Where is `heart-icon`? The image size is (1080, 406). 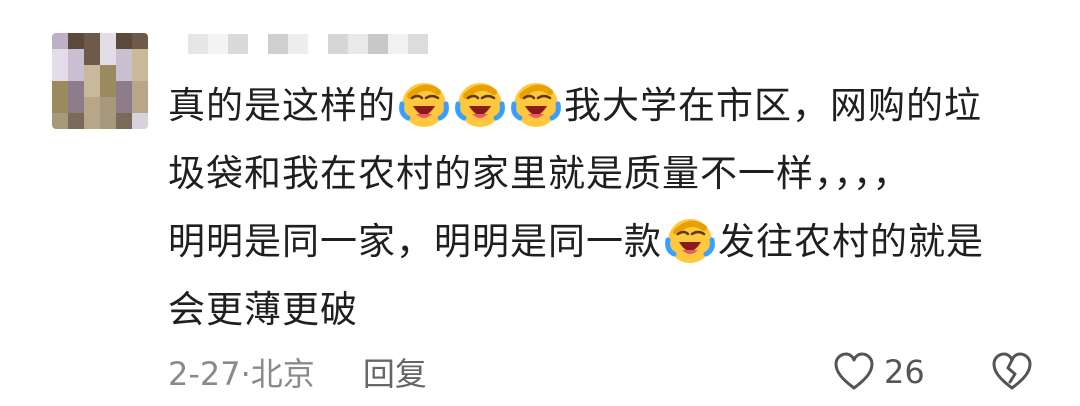
heart-icon is located at coordinates (854, 371).